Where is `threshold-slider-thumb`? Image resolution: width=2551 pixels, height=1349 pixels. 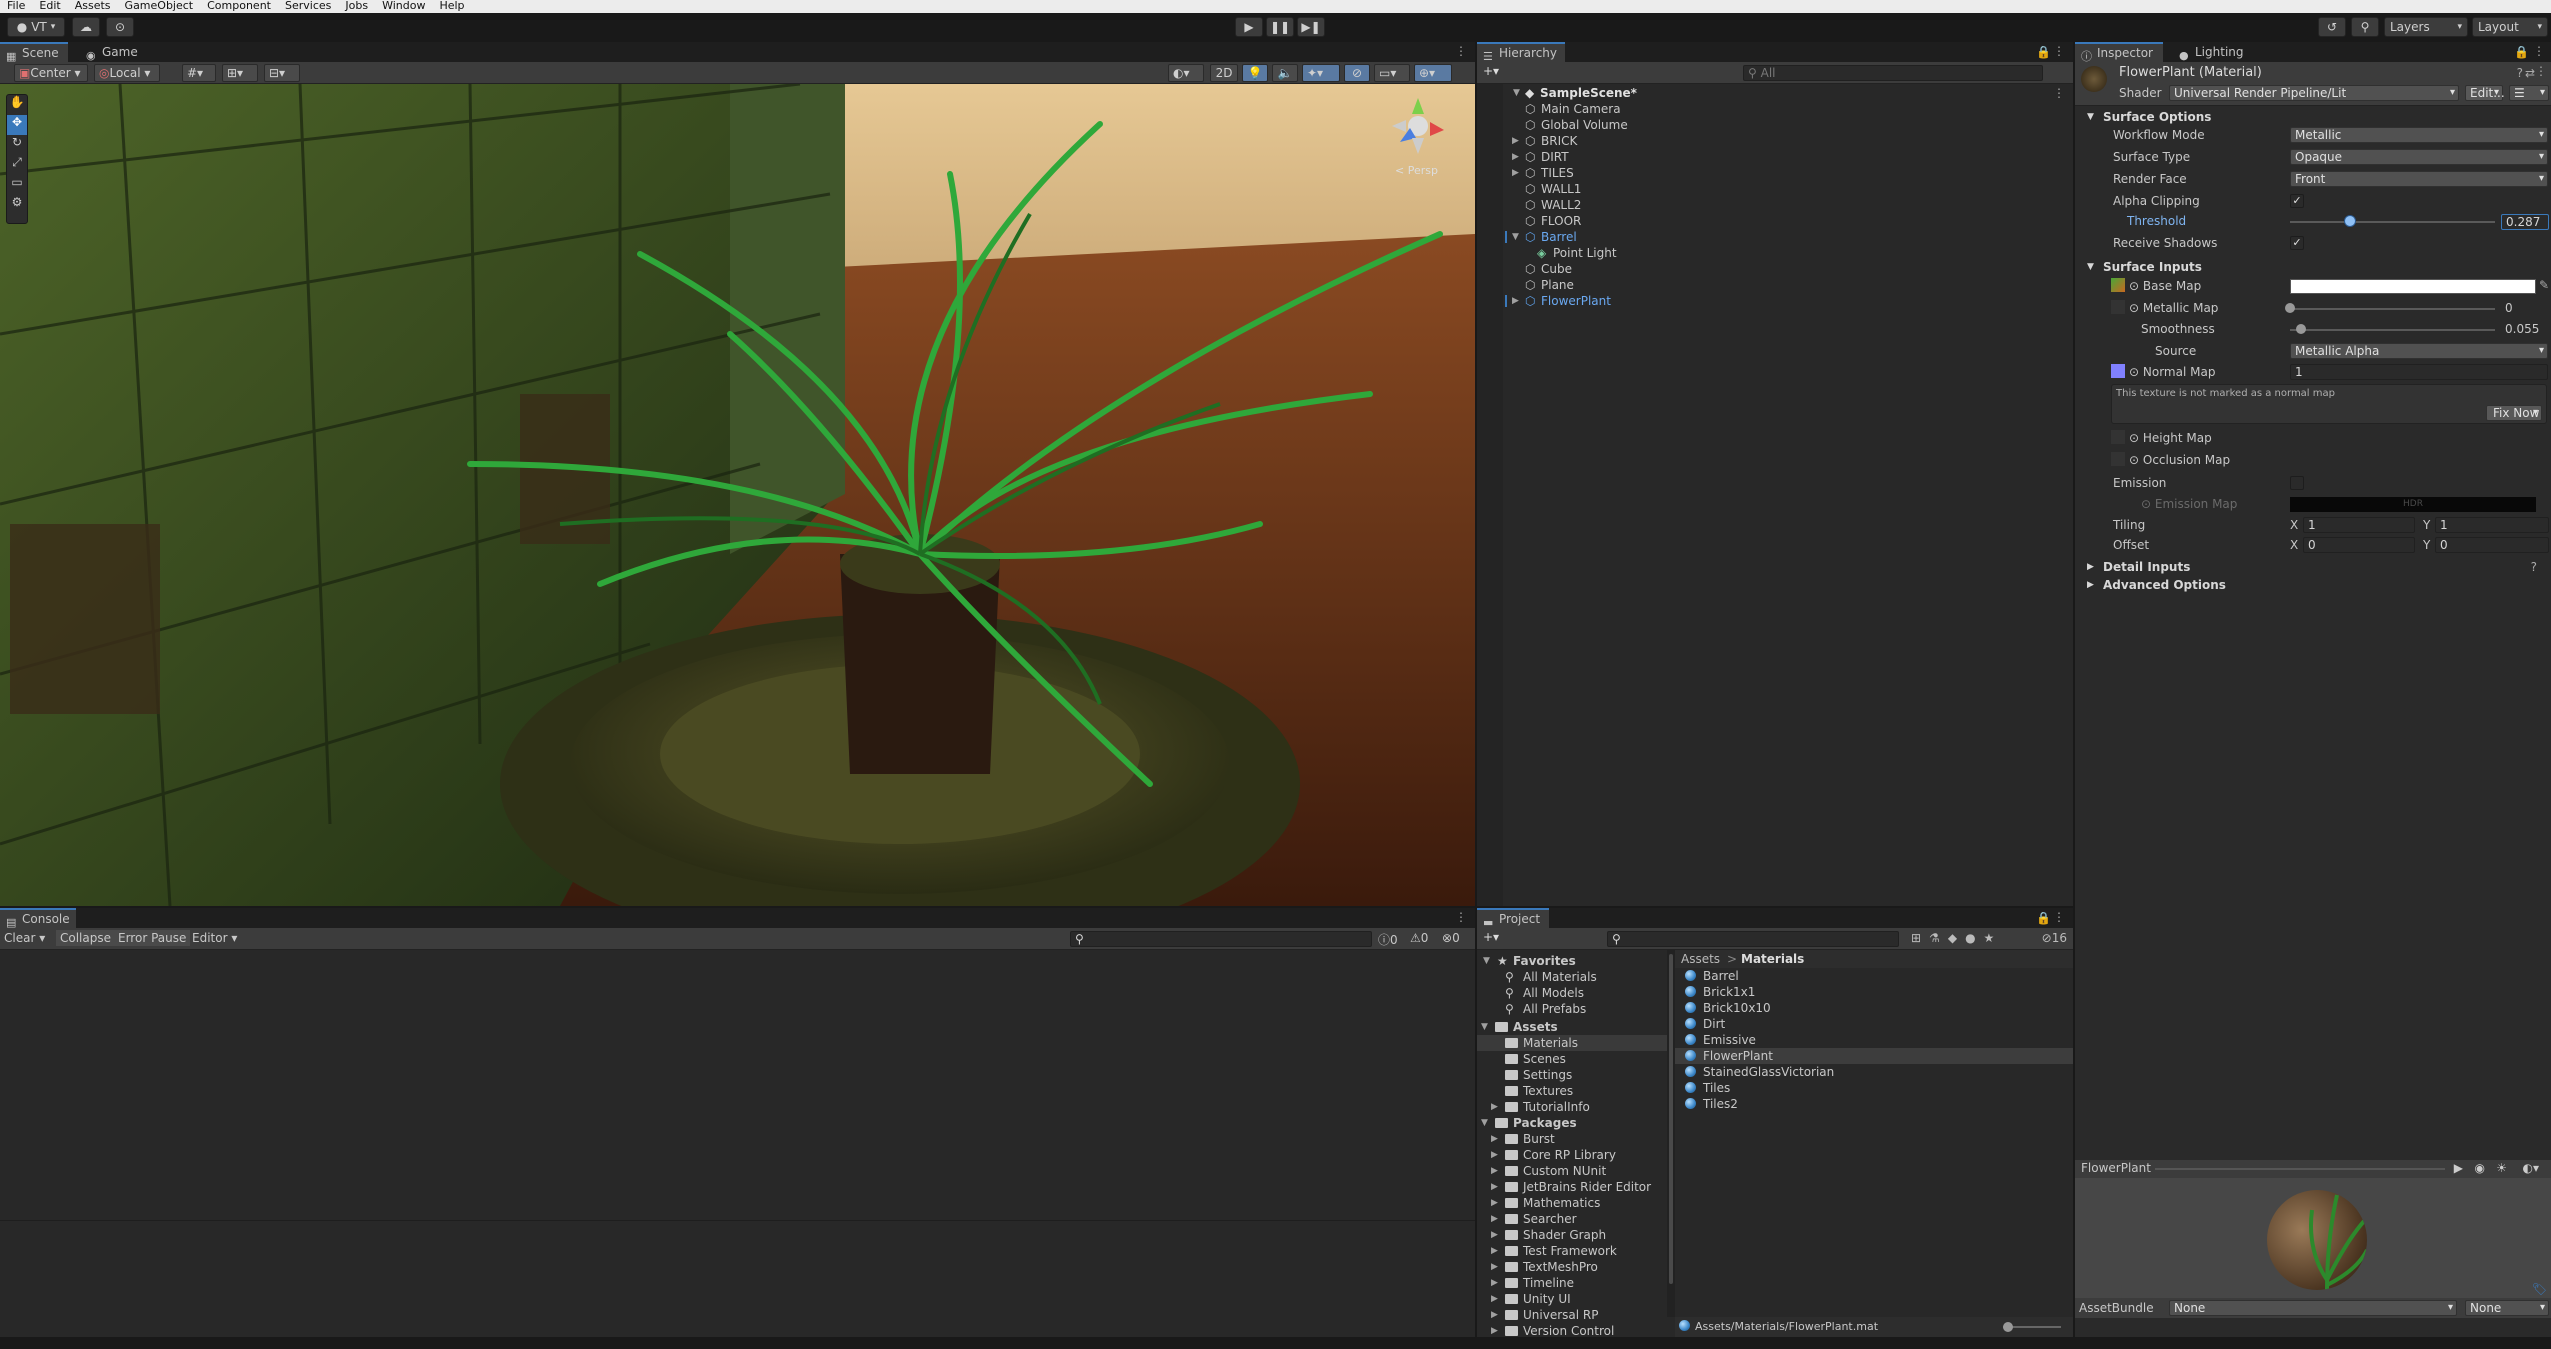 threshold-slider-thumb is located at coordinates (2349, 221).